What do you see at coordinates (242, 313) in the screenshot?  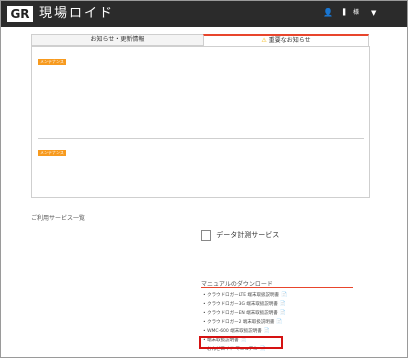 I see `download-label: クラウドロガーEN 端末取扱説明書` at bounding box center [242, 313].